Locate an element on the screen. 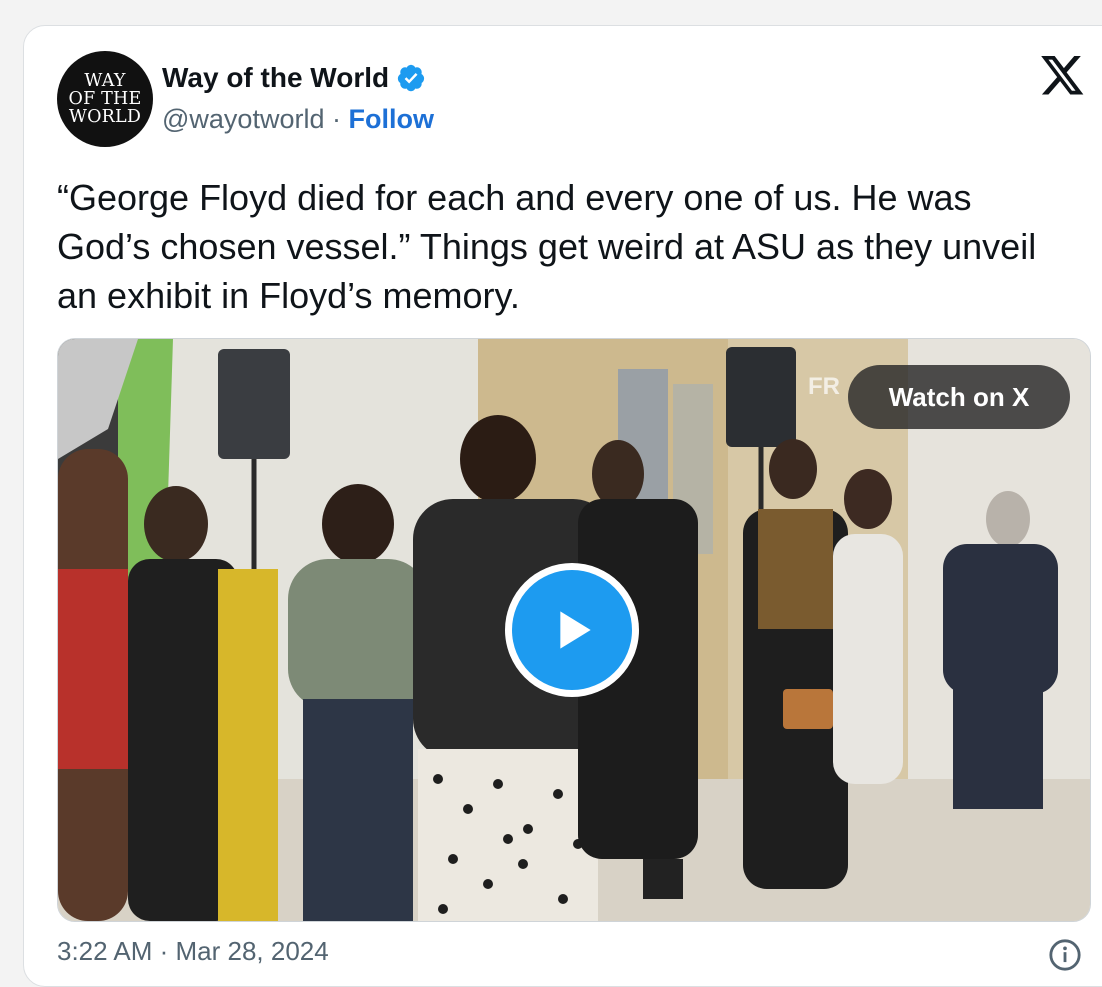 Image resolution: width=1102 pixels, height=987 pixels. x-logo-icon is located at coordinates (1063, 76).